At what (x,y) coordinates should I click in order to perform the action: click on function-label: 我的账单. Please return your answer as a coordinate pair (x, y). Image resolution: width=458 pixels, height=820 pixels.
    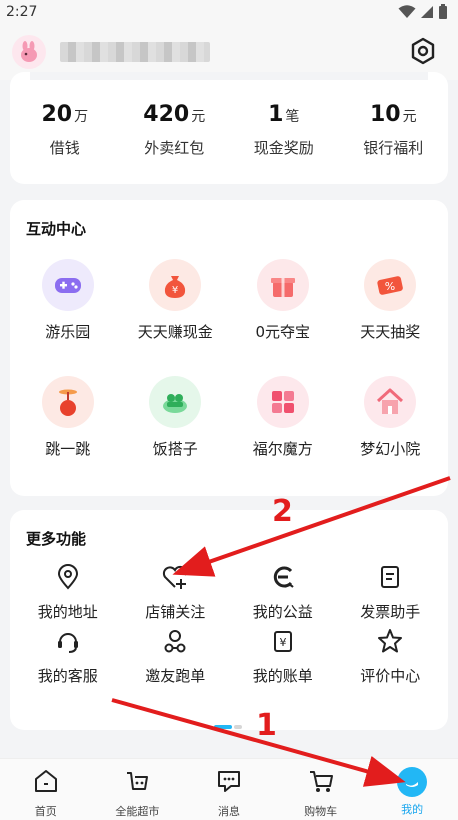
    Looking at the image, I should click on (282, 676).